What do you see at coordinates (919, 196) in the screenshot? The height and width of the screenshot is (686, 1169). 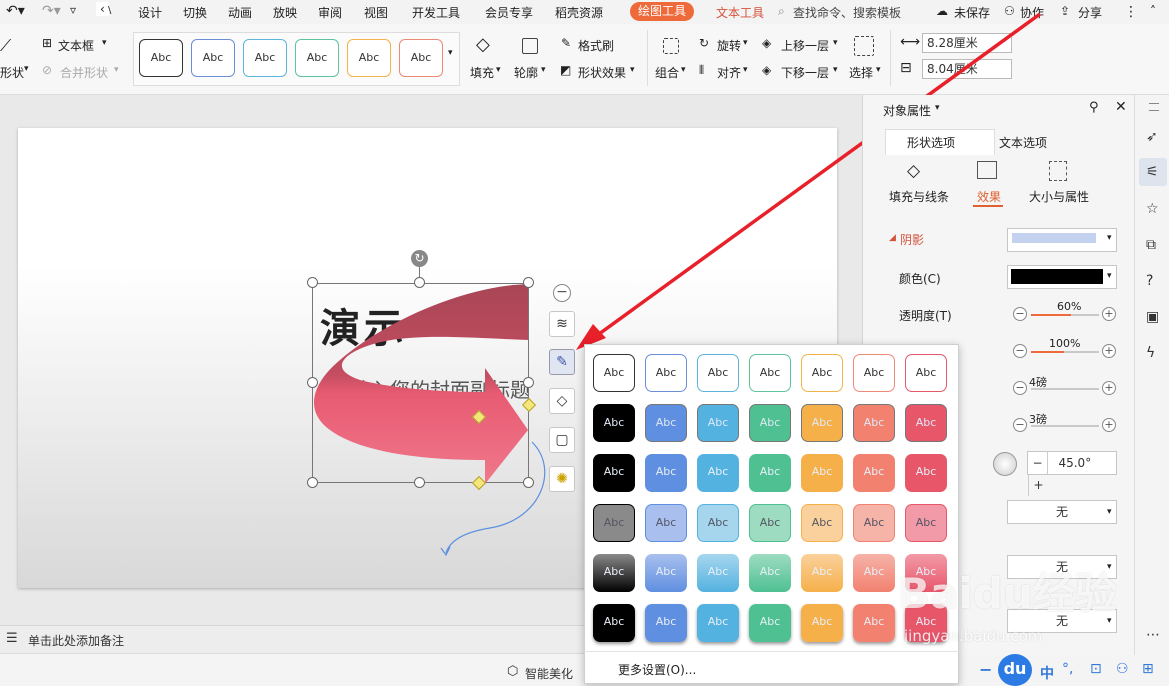 I see `subtab-fill-line: 填充与线条` at bounding box center [919, 196].